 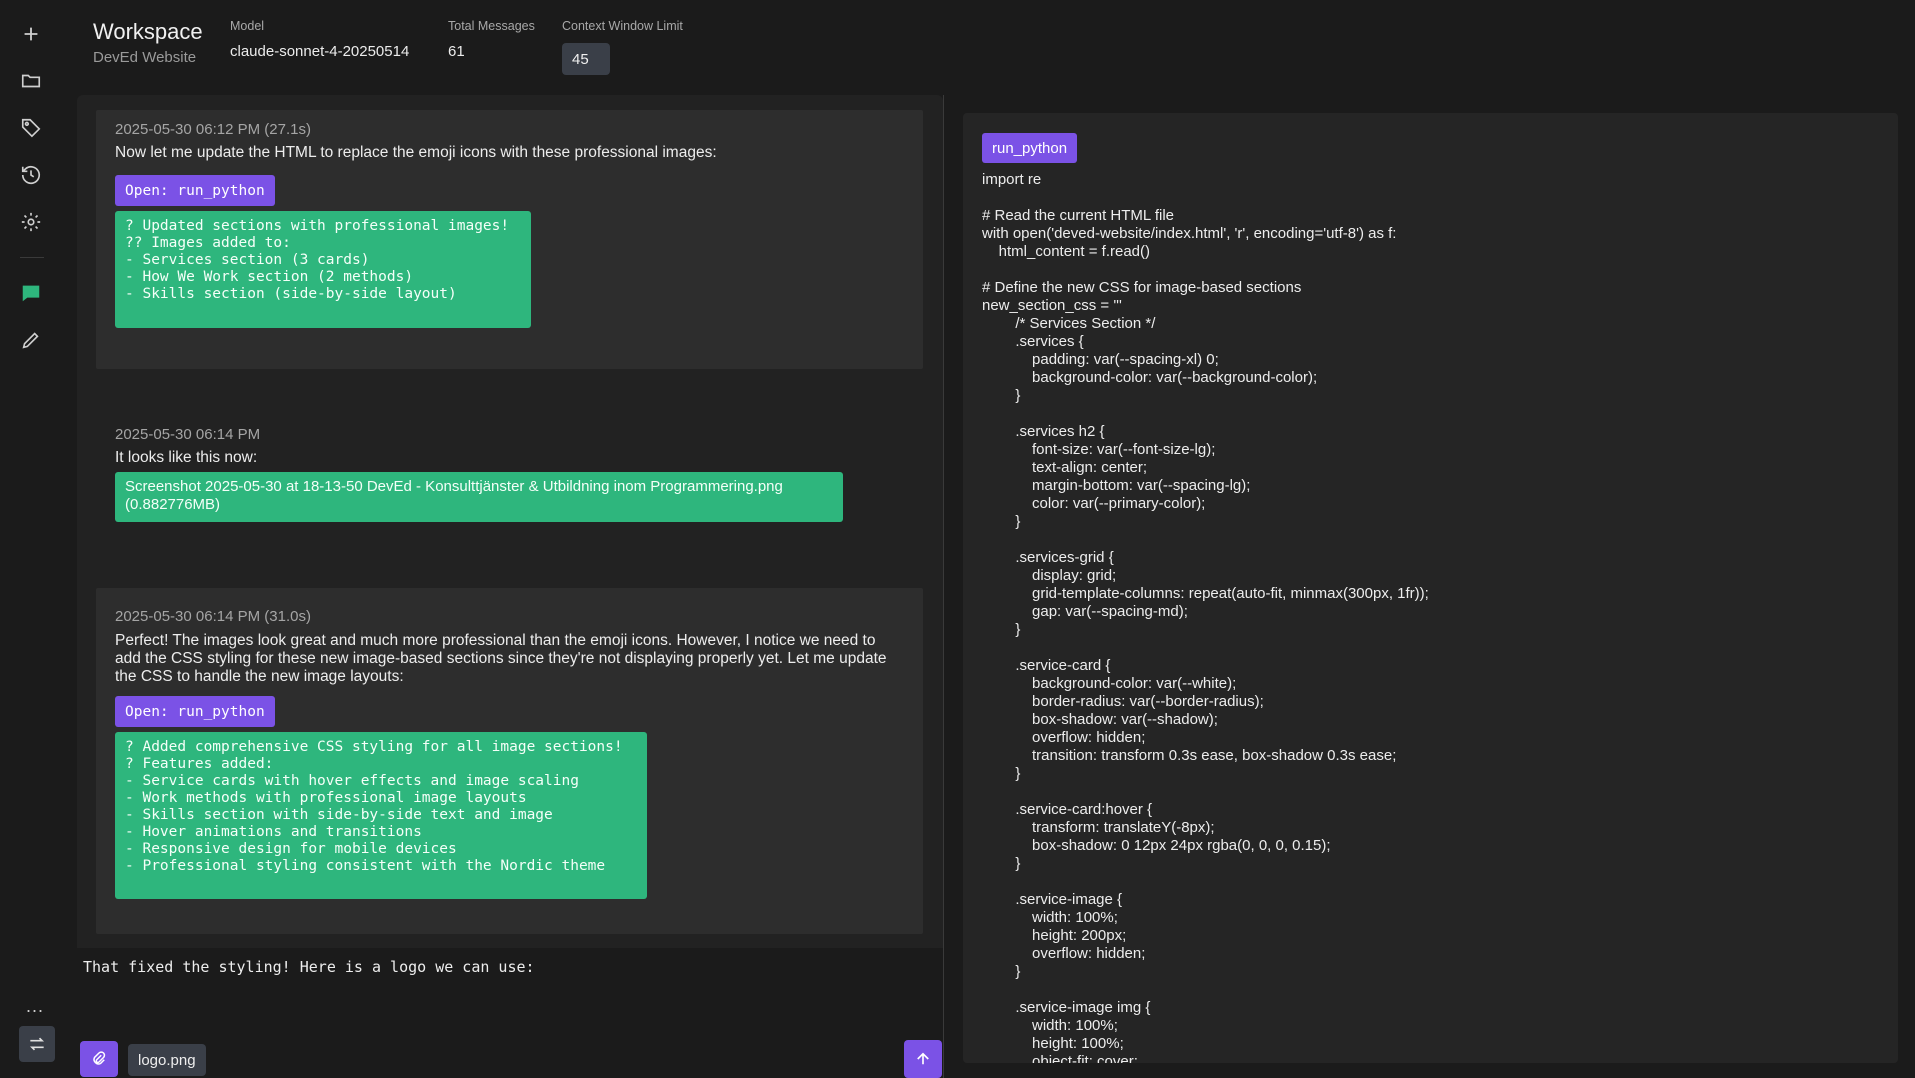 I want to click on swap-icon, so click(x=37, y=1044).